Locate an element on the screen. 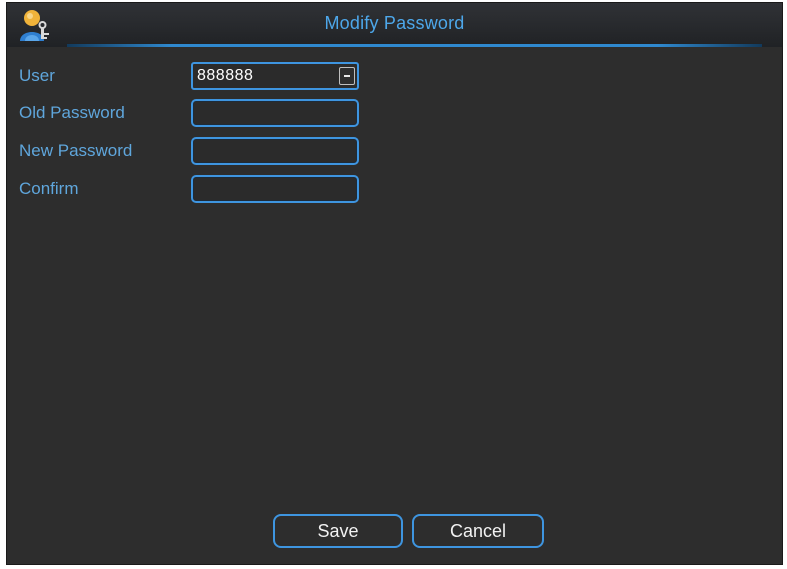 This screenshot has height=569, width=787. new-password-field is located at coordinates (275, 151).